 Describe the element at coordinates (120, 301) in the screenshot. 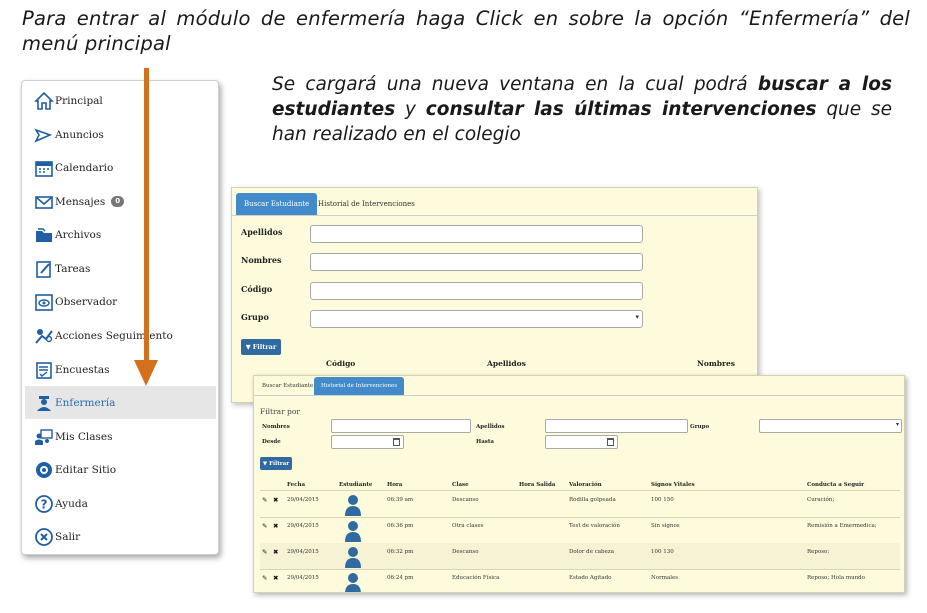

I see `menu-item-observador: Observador` at that location.